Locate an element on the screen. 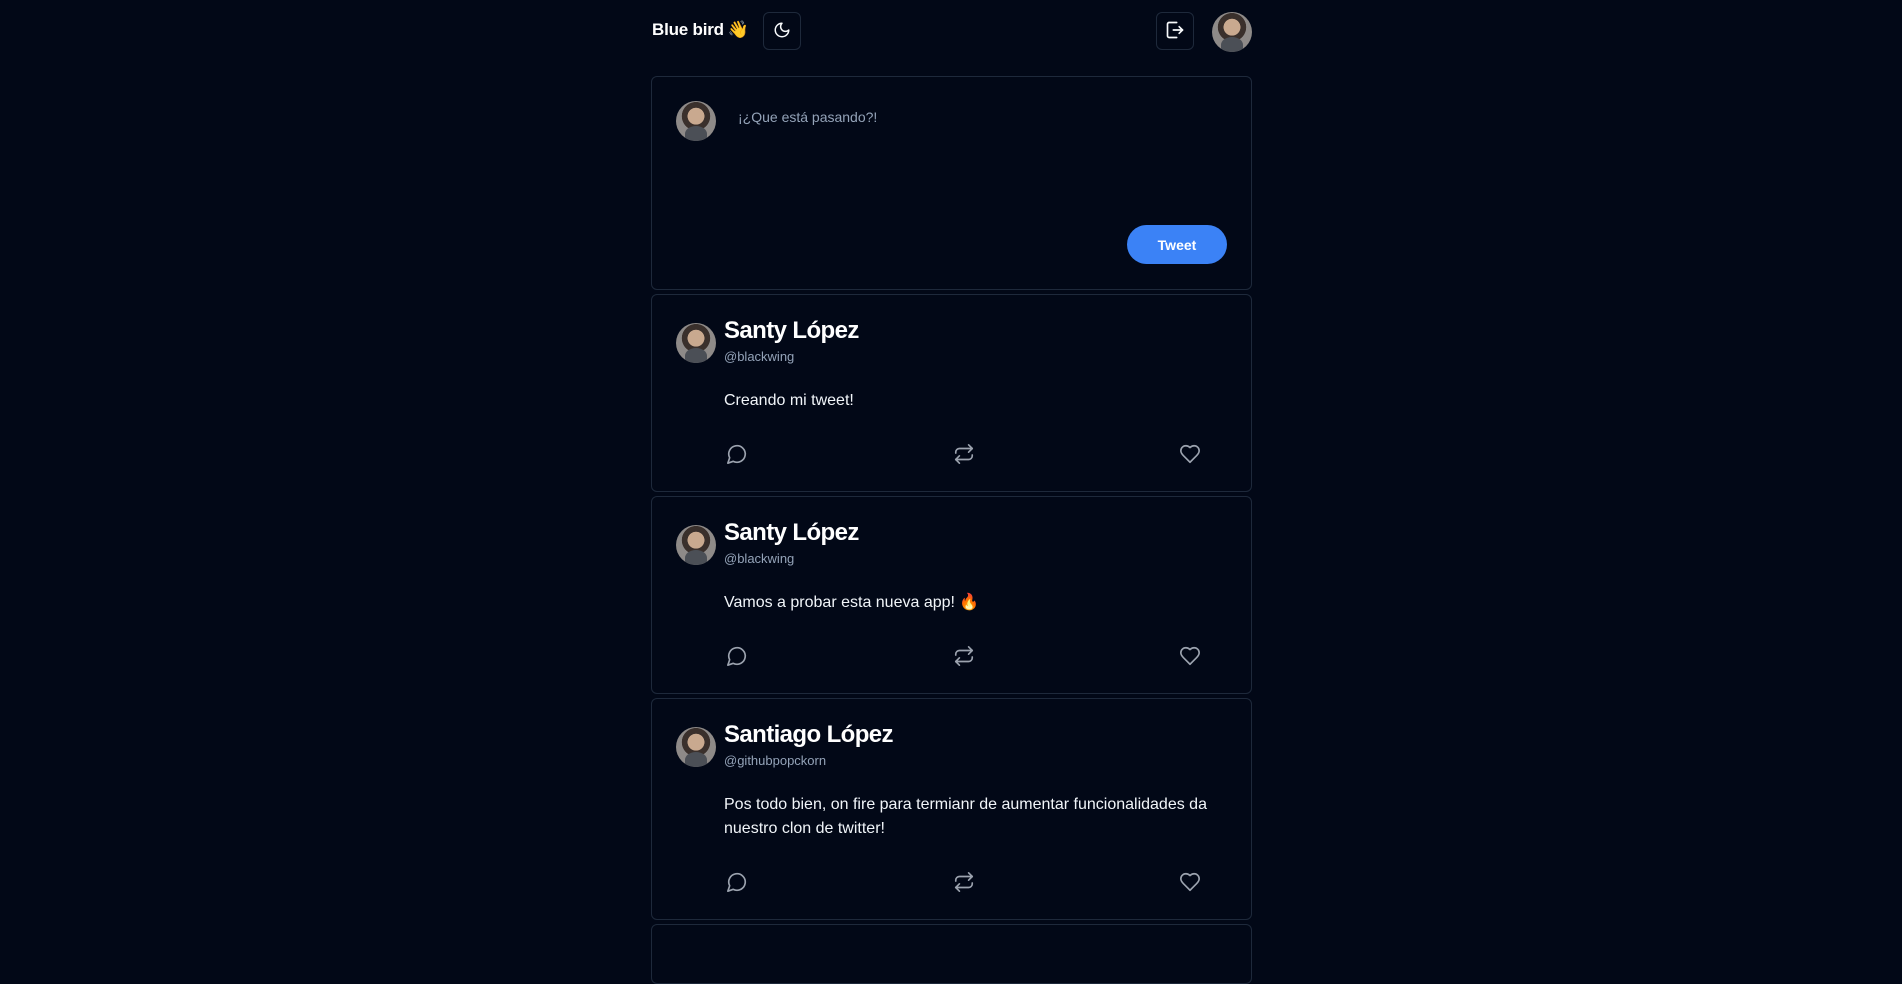 The width and height of the screenshot is (1902, 984). tweet-text: Vamos a probar esta nueva app! 🔥 is located at coordinates (852, 602).